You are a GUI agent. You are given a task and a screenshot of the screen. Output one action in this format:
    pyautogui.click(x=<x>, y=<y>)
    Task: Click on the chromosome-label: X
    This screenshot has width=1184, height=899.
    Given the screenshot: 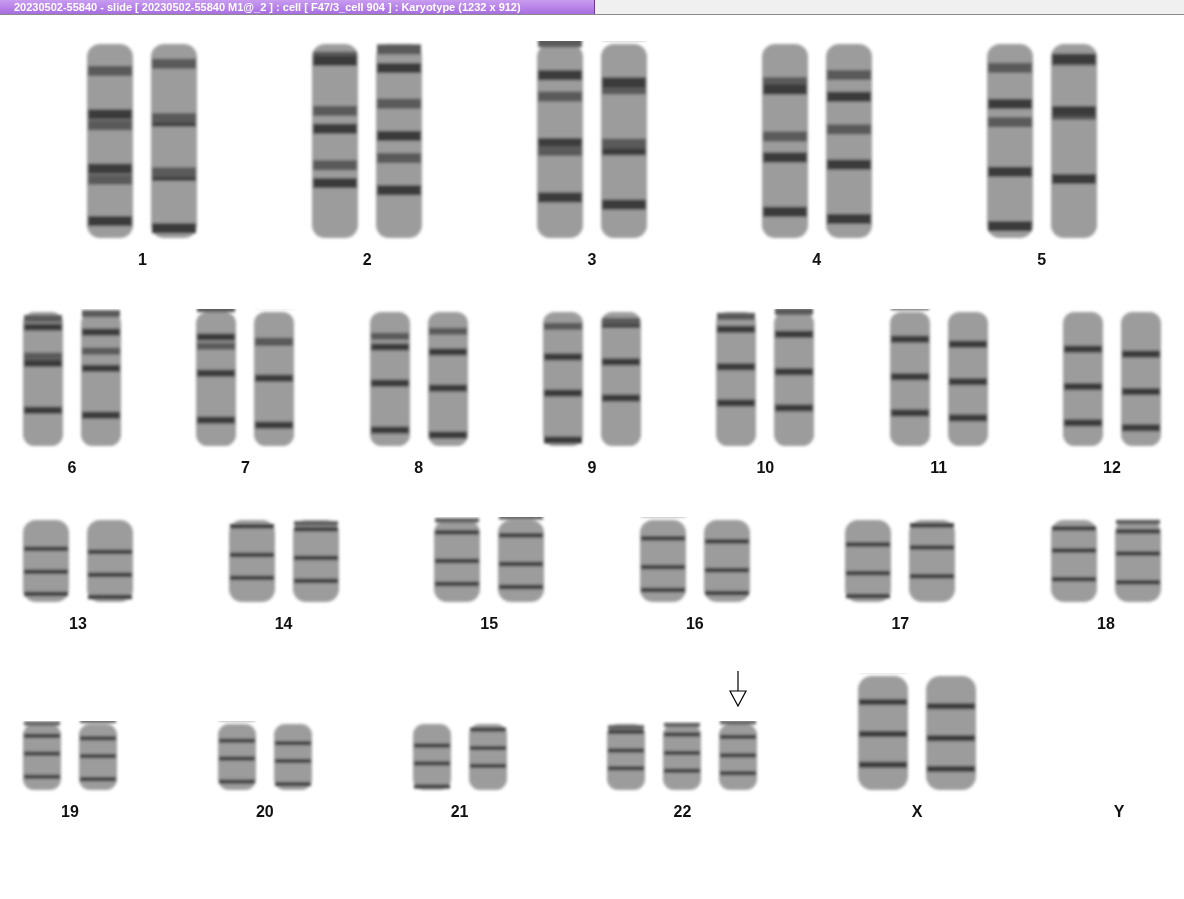 What is the action you would take?
    pyautogui.click(x=917, y=812)
    